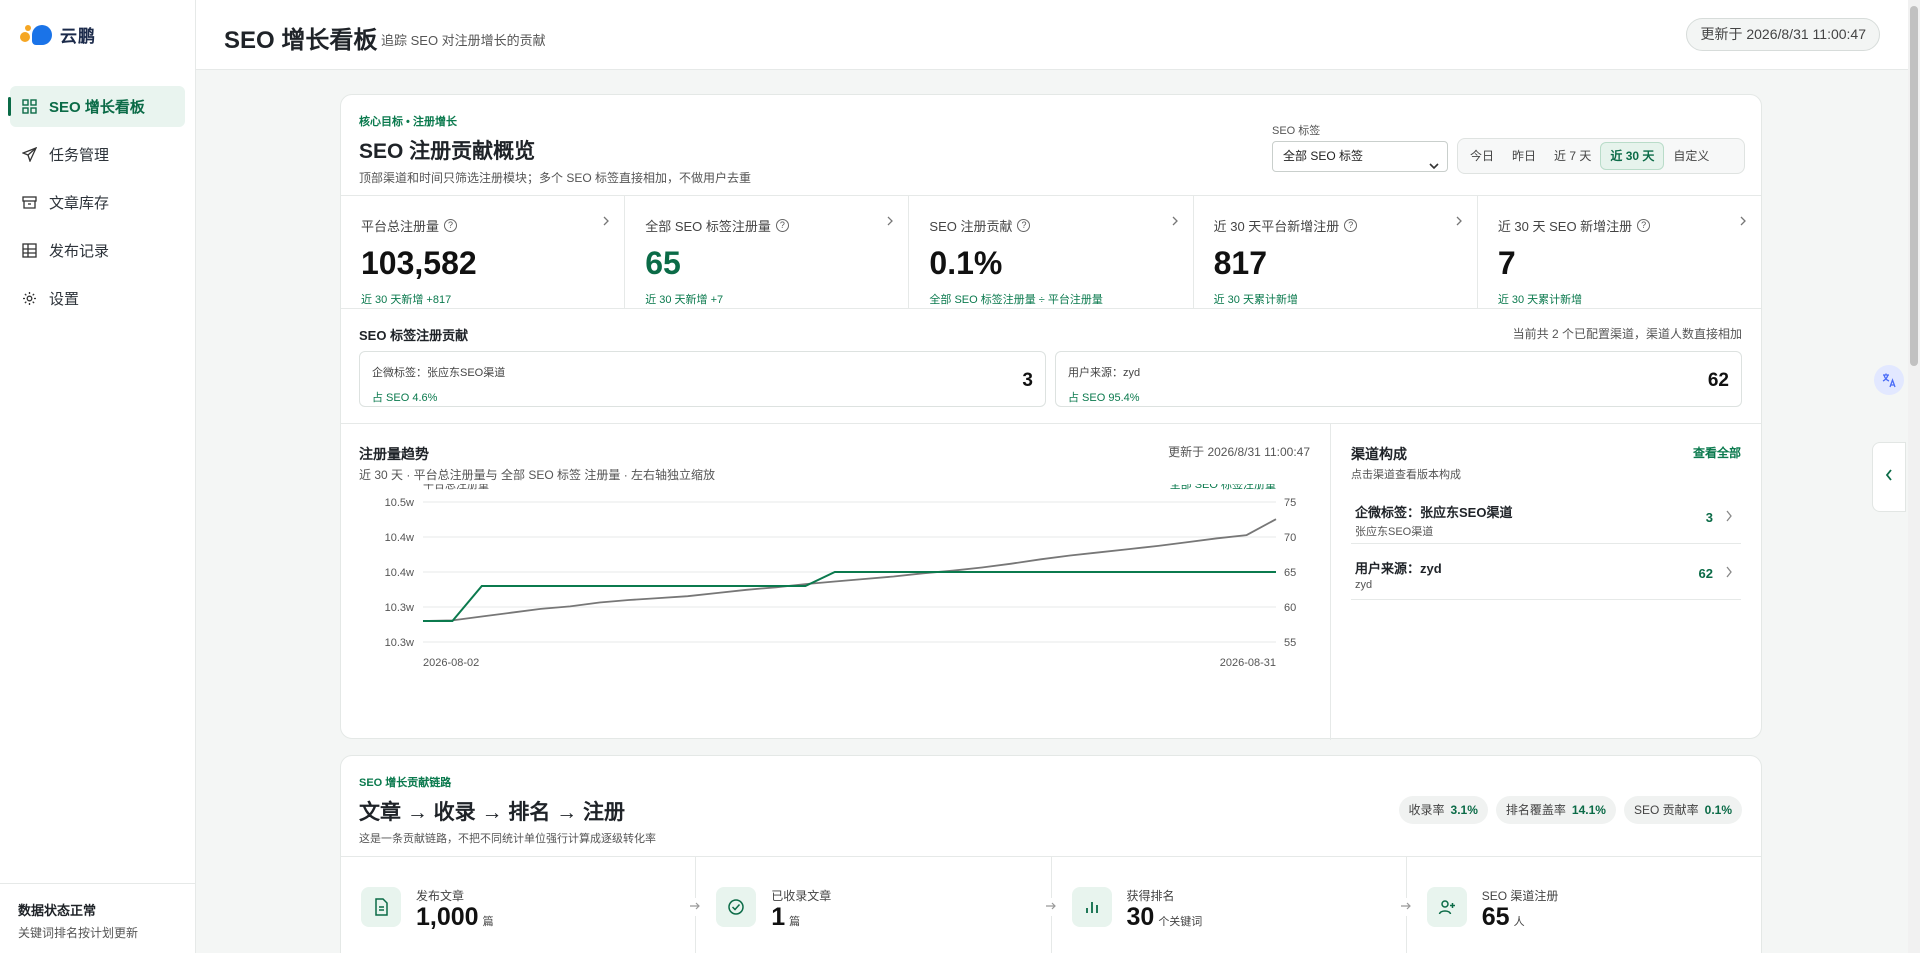 The image size is (1920, 953). What do you see at coordinates (301, 40) in the screenshot?
I see `page-title: SEO 增长看板` at bounding box center [301, 40].